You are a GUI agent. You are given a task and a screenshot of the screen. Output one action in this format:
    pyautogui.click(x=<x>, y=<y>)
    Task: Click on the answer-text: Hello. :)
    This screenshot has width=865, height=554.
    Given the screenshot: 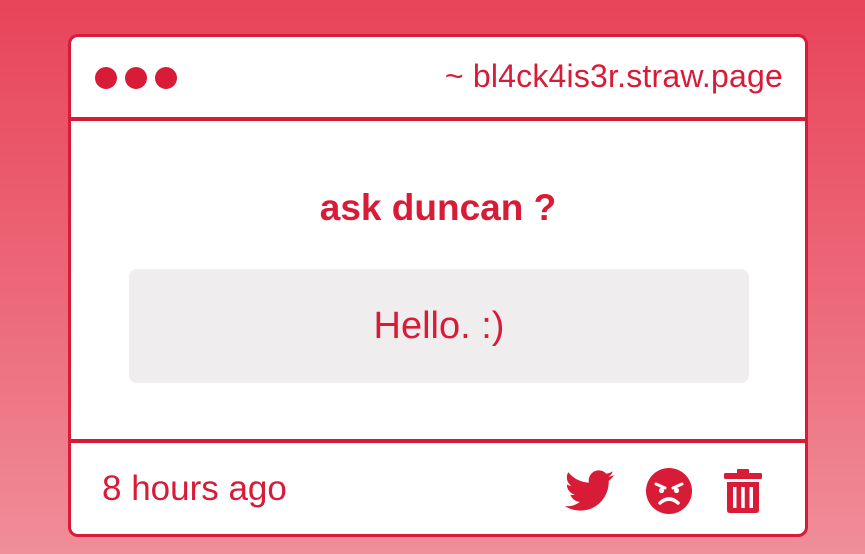 What is the action you would take?
    pyautogui.click(x=439, y=325)
    